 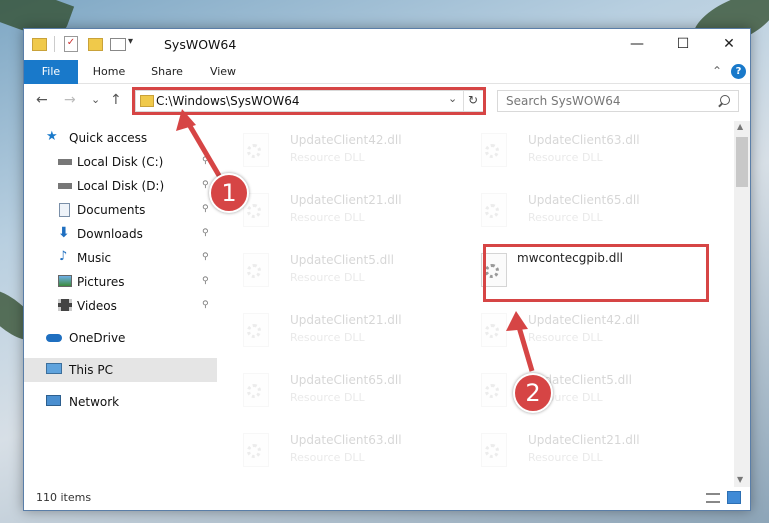 What do you see at coordinates (120, 138) in the screenshot?
I see `sidebar-item-quick-access: ★ Quick access` at bounding box center [120, 138].